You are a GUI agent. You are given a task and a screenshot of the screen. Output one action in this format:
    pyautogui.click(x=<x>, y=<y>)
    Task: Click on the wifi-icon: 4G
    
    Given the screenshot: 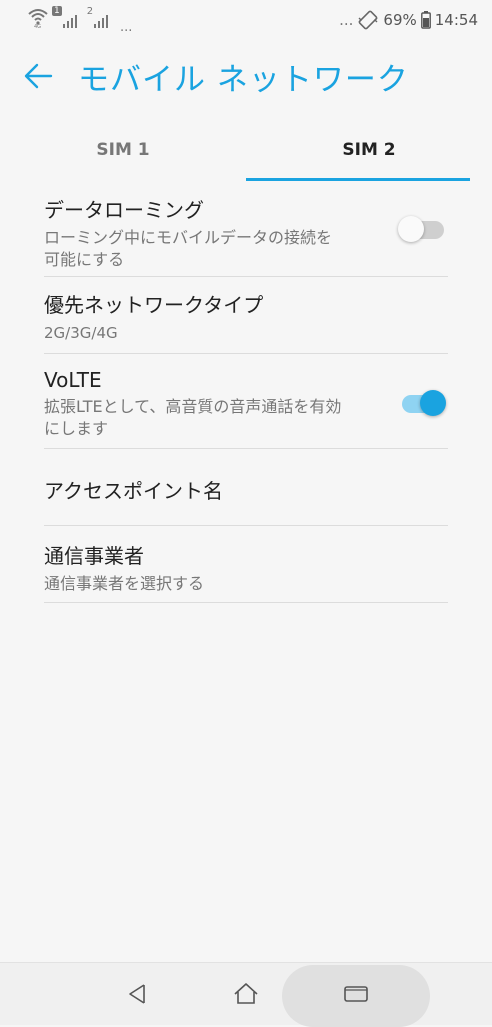 What is the action you would take?
    pyautogui.click(x=38, y=18)
    